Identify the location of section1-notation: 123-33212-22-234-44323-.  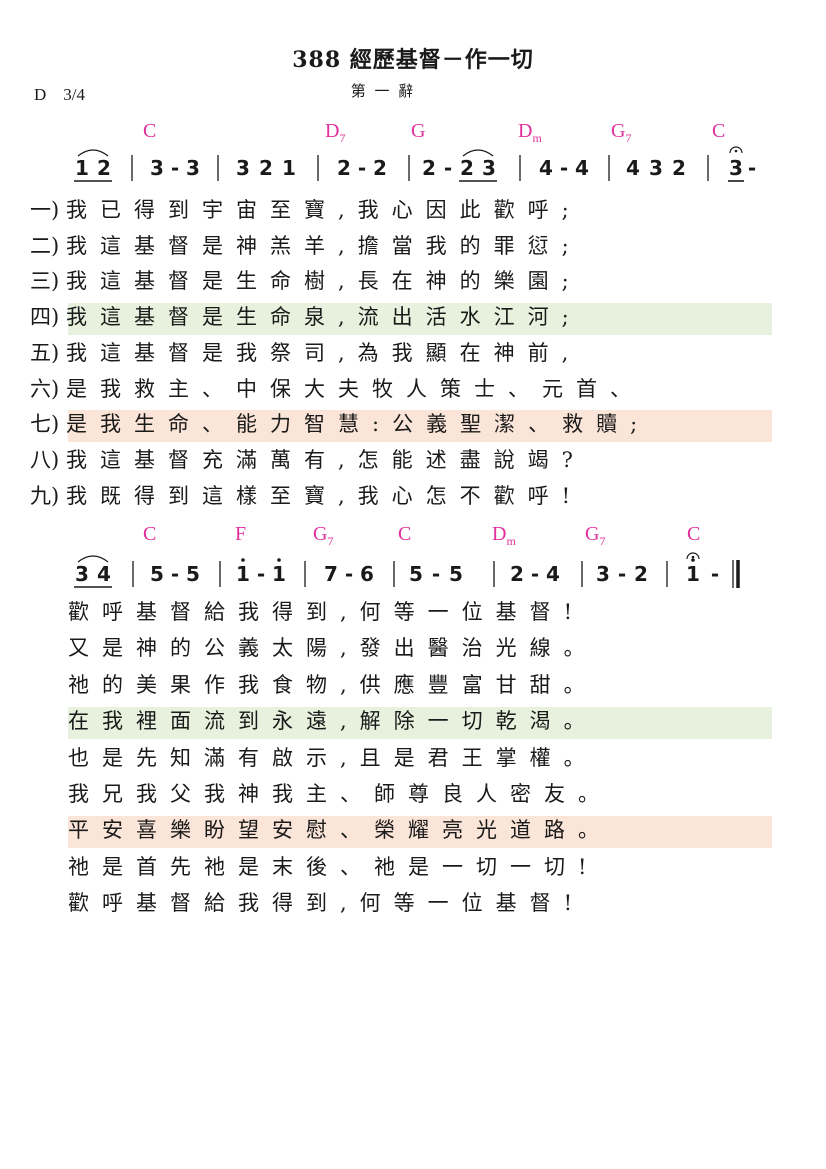
(415, 164).